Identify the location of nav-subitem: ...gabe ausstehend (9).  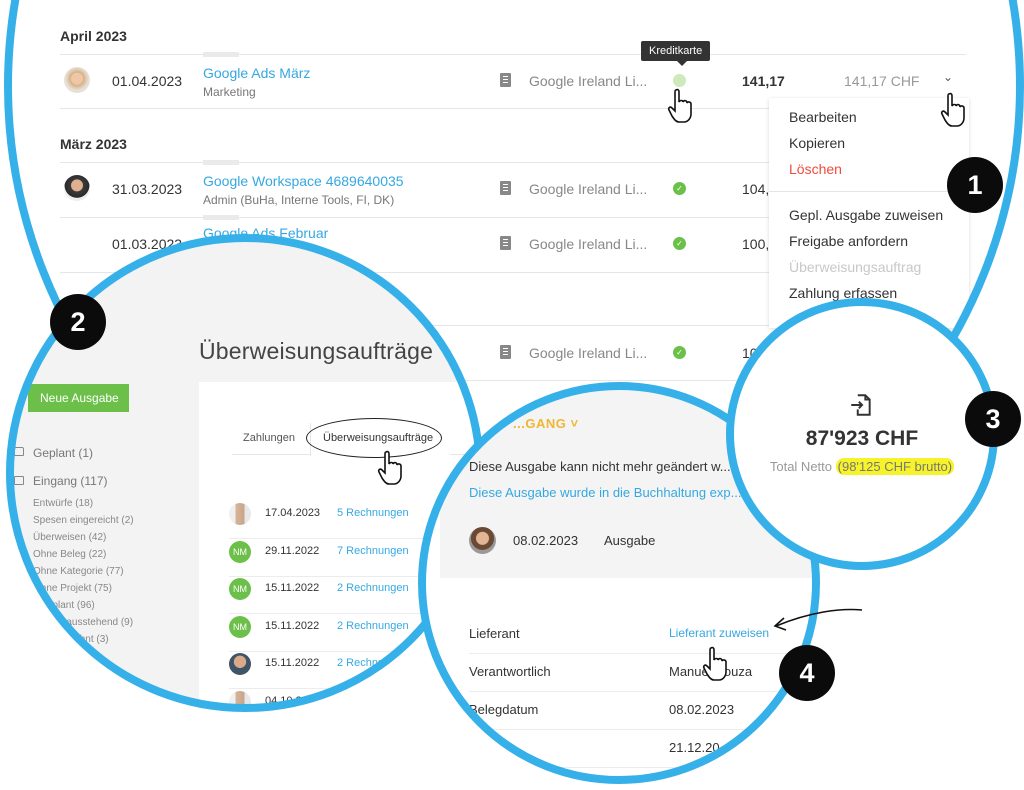
(83, 622).